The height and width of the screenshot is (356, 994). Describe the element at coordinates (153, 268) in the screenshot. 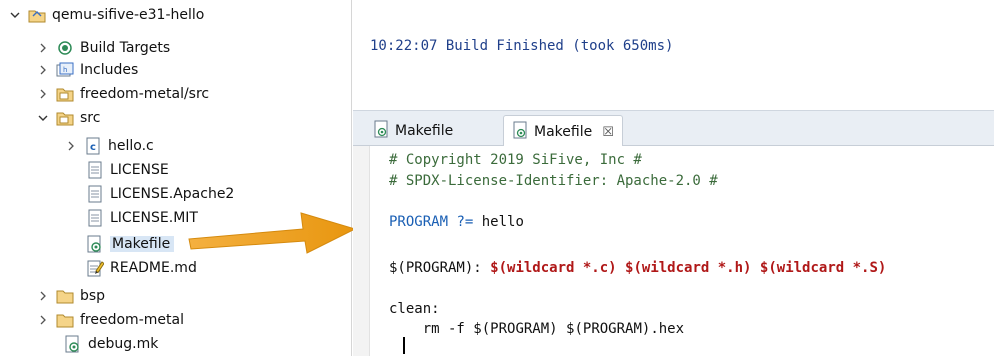

I see `tree-item-label: README.md` at that location.